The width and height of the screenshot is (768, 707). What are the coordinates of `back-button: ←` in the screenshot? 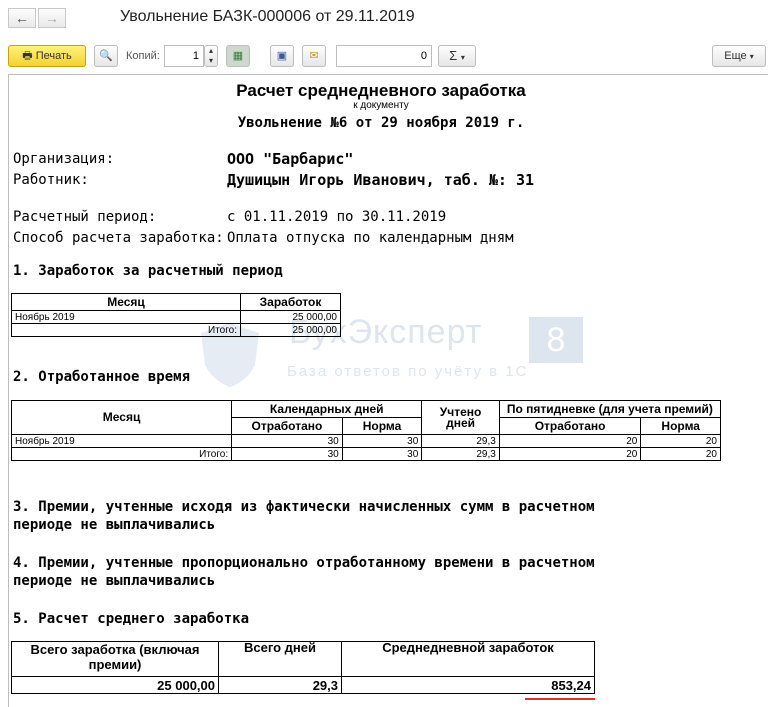 It's located at (22, 18).